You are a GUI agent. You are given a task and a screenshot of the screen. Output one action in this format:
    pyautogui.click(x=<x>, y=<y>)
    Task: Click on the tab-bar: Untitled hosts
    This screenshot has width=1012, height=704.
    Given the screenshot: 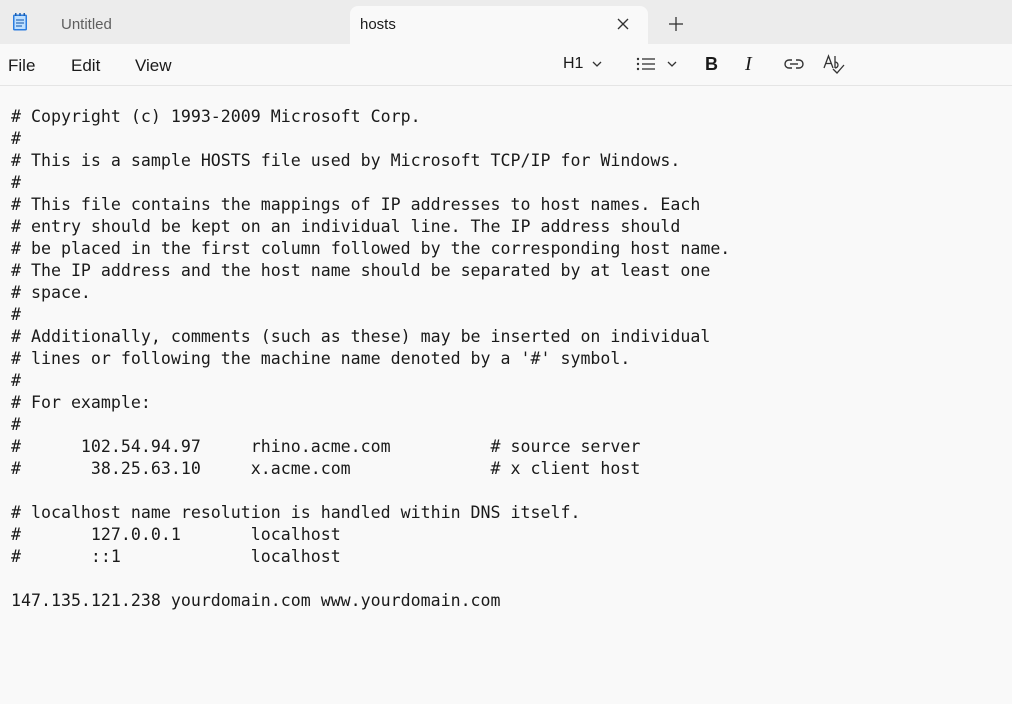 What is the action you would take?
    pyautogui.click(x=506, y=22)
    